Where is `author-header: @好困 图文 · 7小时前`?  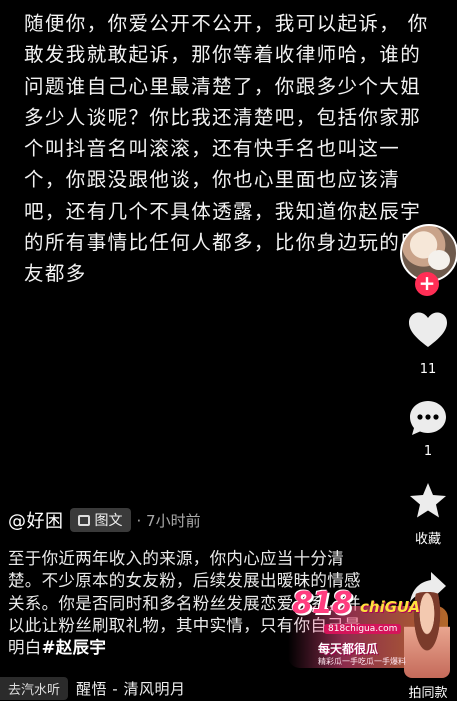 author-header: @好困 图文 · 7小时前 is located at coordinates (104, 520).